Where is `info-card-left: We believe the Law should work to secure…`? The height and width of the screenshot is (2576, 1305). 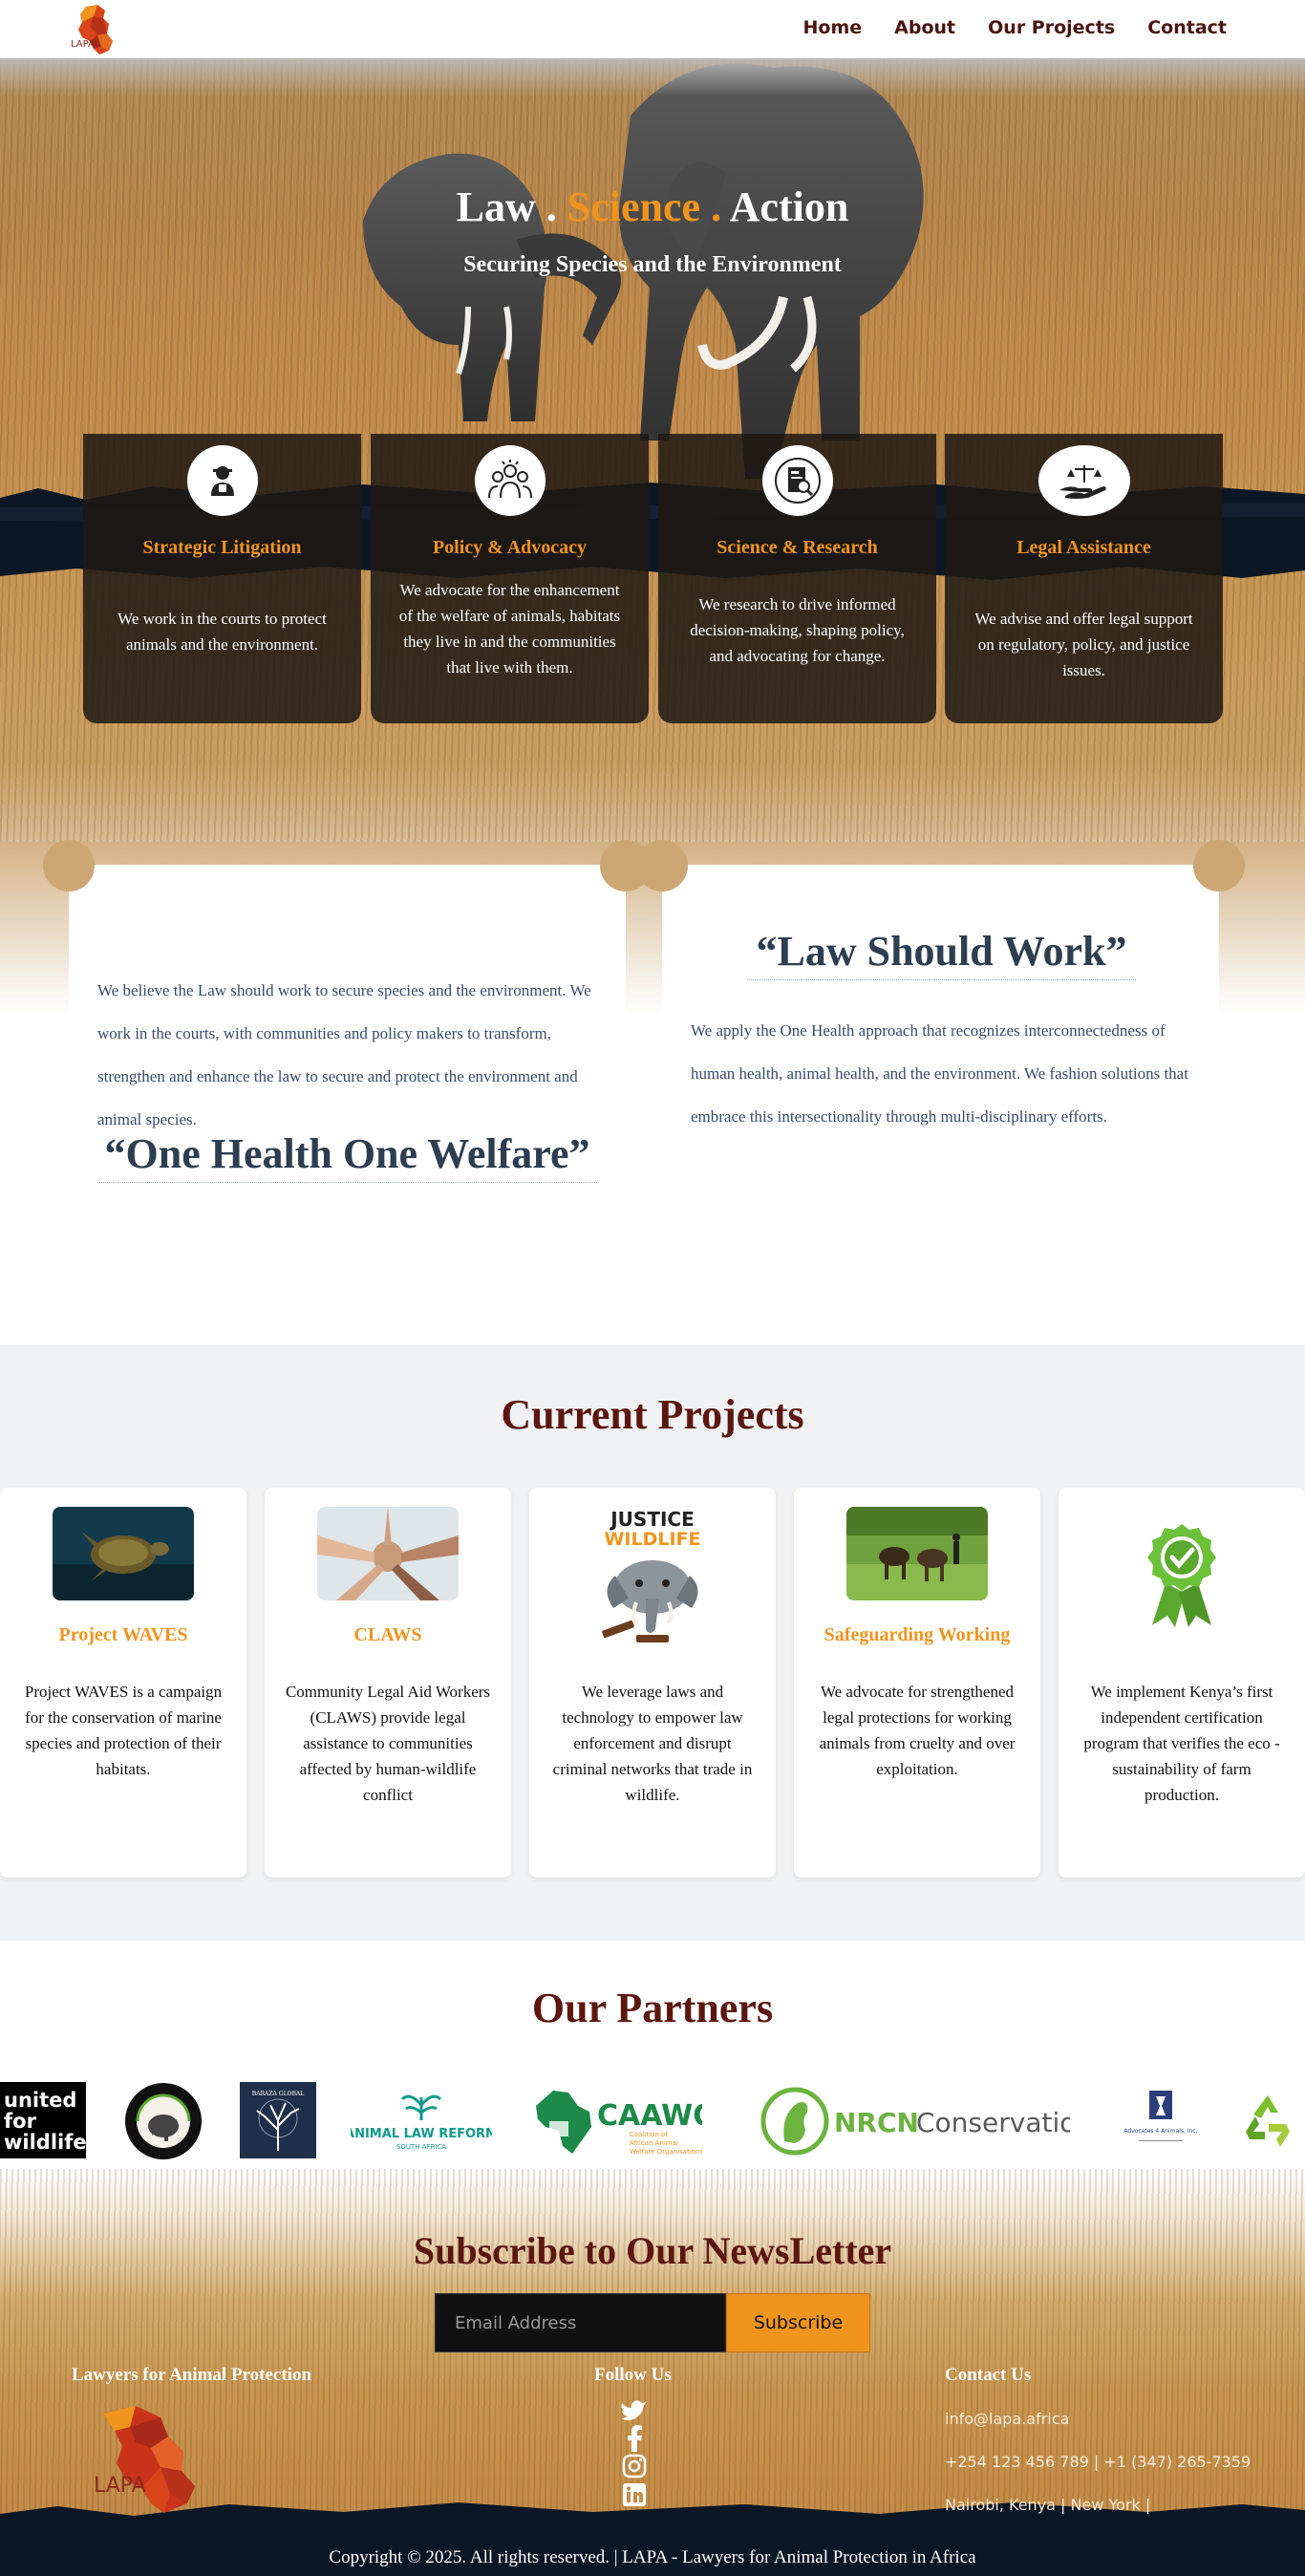
info-card-left: We believe the Law should work to secure… is located at coordinates (347, 1015).